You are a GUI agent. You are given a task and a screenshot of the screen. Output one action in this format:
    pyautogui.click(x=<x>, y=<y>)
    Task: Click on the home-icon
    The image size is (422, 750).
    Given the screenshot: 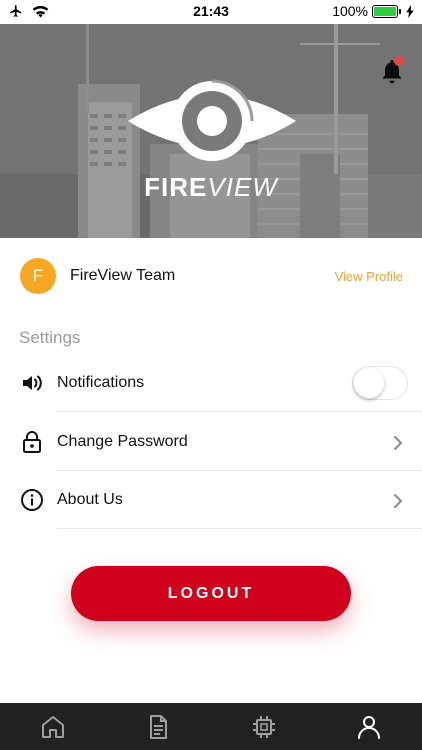 What is the action you would take?
    pyautogui.click(x=52, y=726)
    